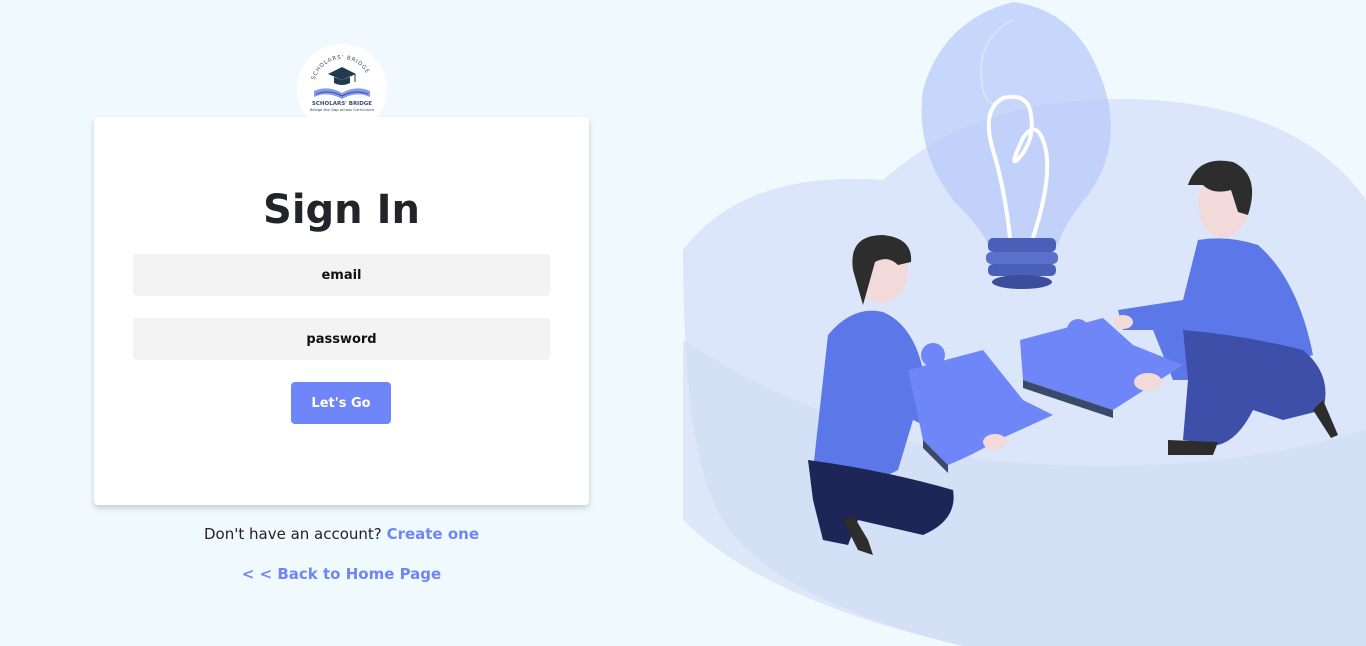 The image size is (1366, 646). What do you see at coordinates (341, 210) in the screenshot?
I see `page-title: Sign In` at bounding box center [341, 210].